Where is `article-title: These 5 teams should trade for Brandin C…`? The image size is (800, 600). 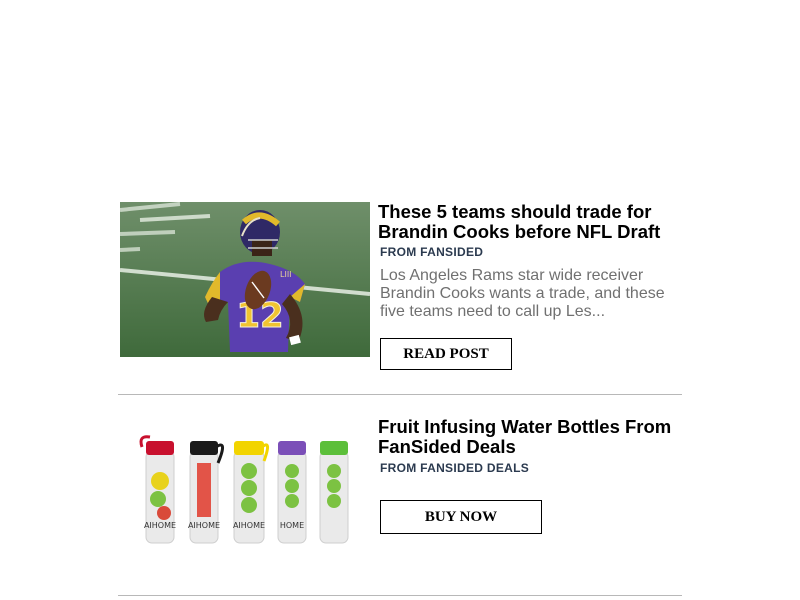
article-title: These 5 teams should trade for Brandin C… is located at coordinates (533, 222).